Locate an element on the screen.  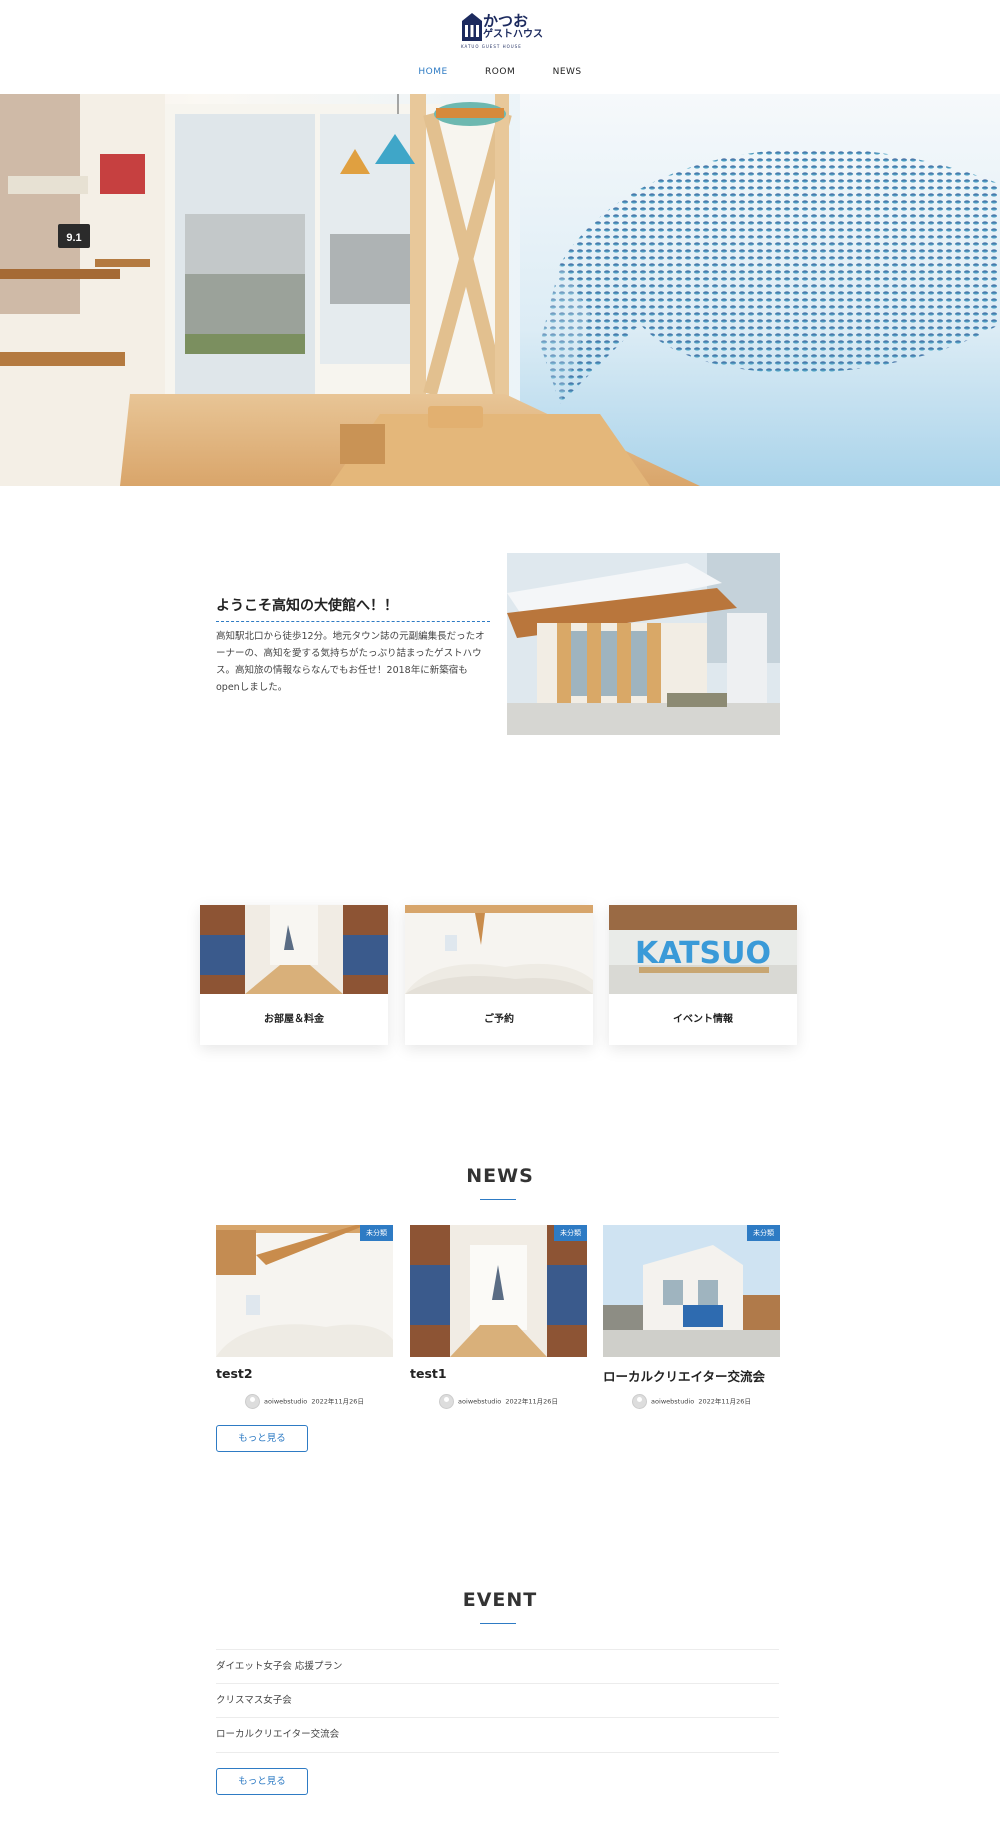
card-rooms: お部屋＆料金 is located at coordinates (294, 975).